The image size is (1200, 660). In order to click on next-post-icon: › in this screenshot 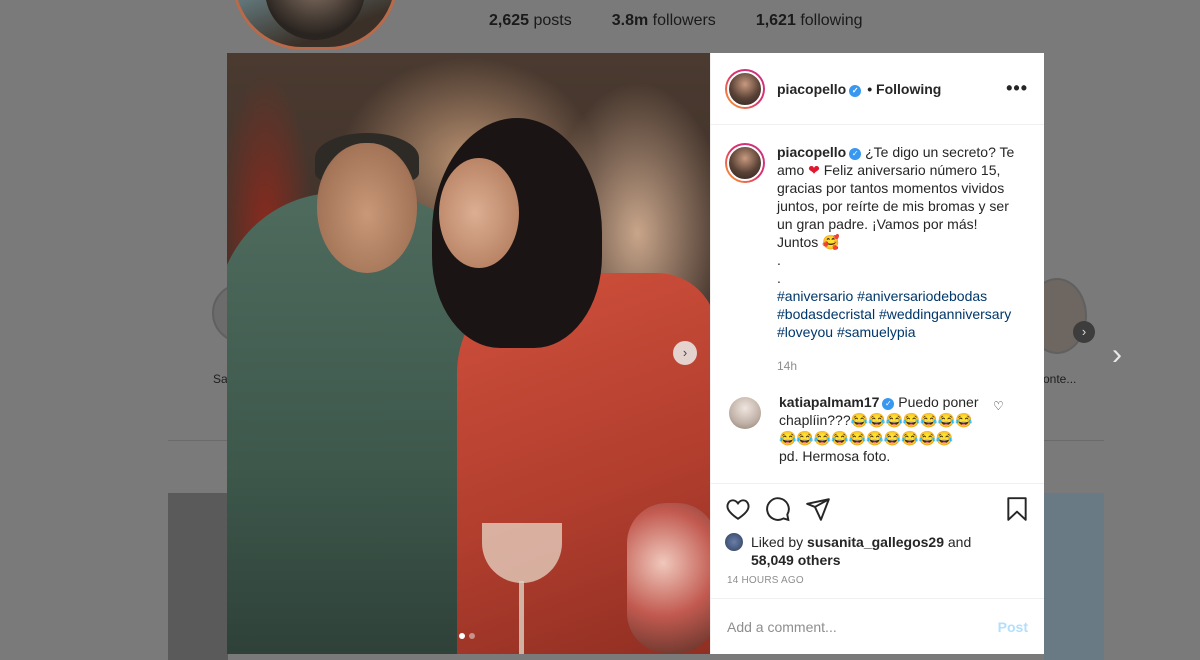, I will do `click(1124, 355)`.